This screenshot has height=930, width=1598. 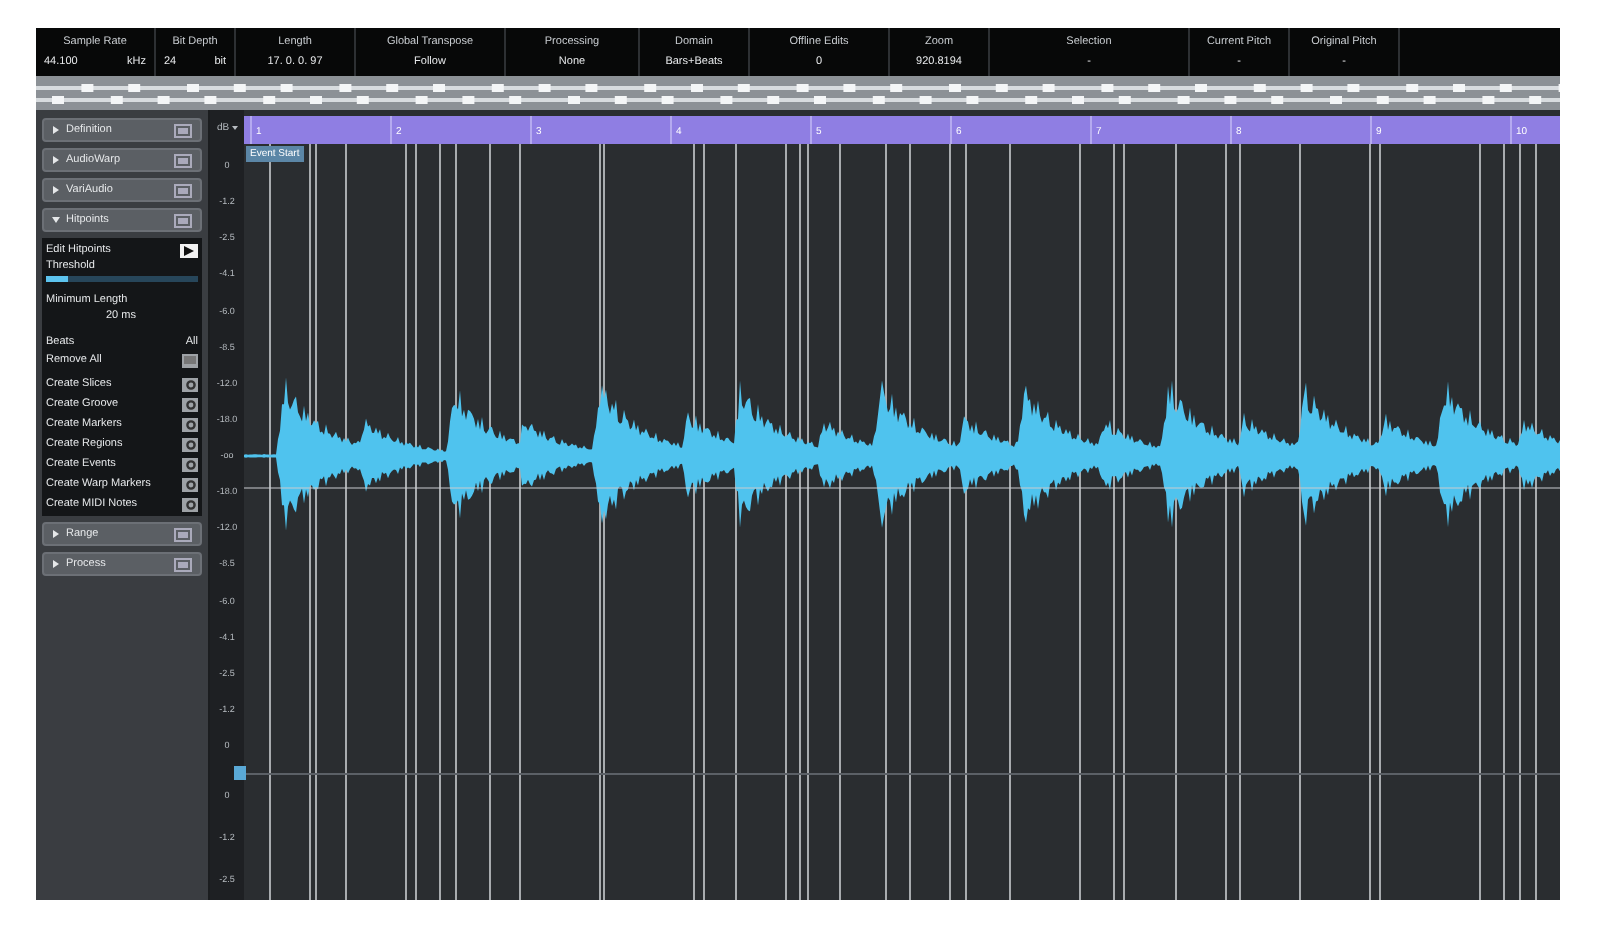 I want to click on threshold-slider, so click(x=122, y=279).